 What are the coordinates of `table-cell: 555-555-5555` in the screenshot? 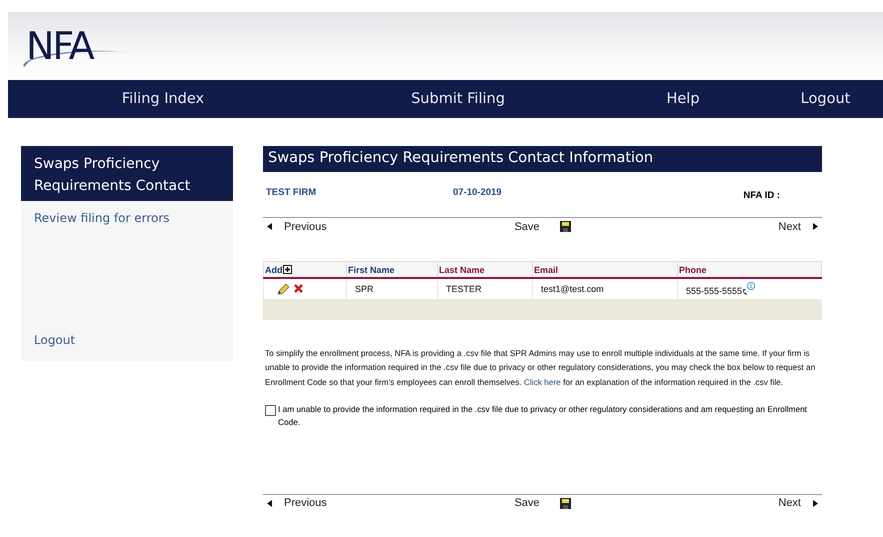 It's located at (714, 291).